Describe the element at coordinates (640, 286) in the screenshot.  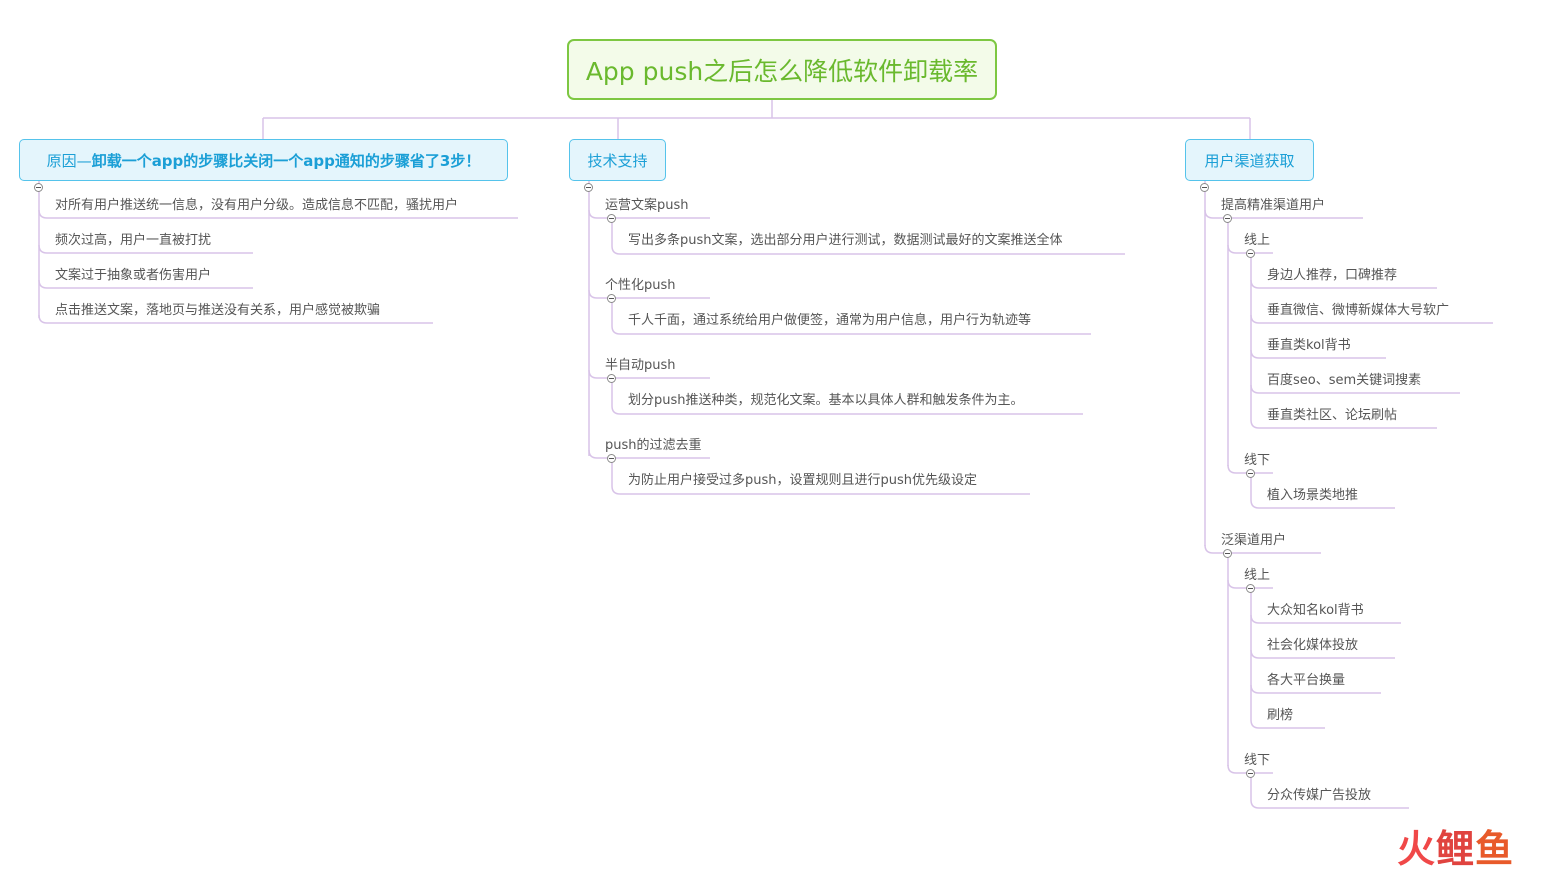
I see `tech-group-title: 个性化push` at that location.